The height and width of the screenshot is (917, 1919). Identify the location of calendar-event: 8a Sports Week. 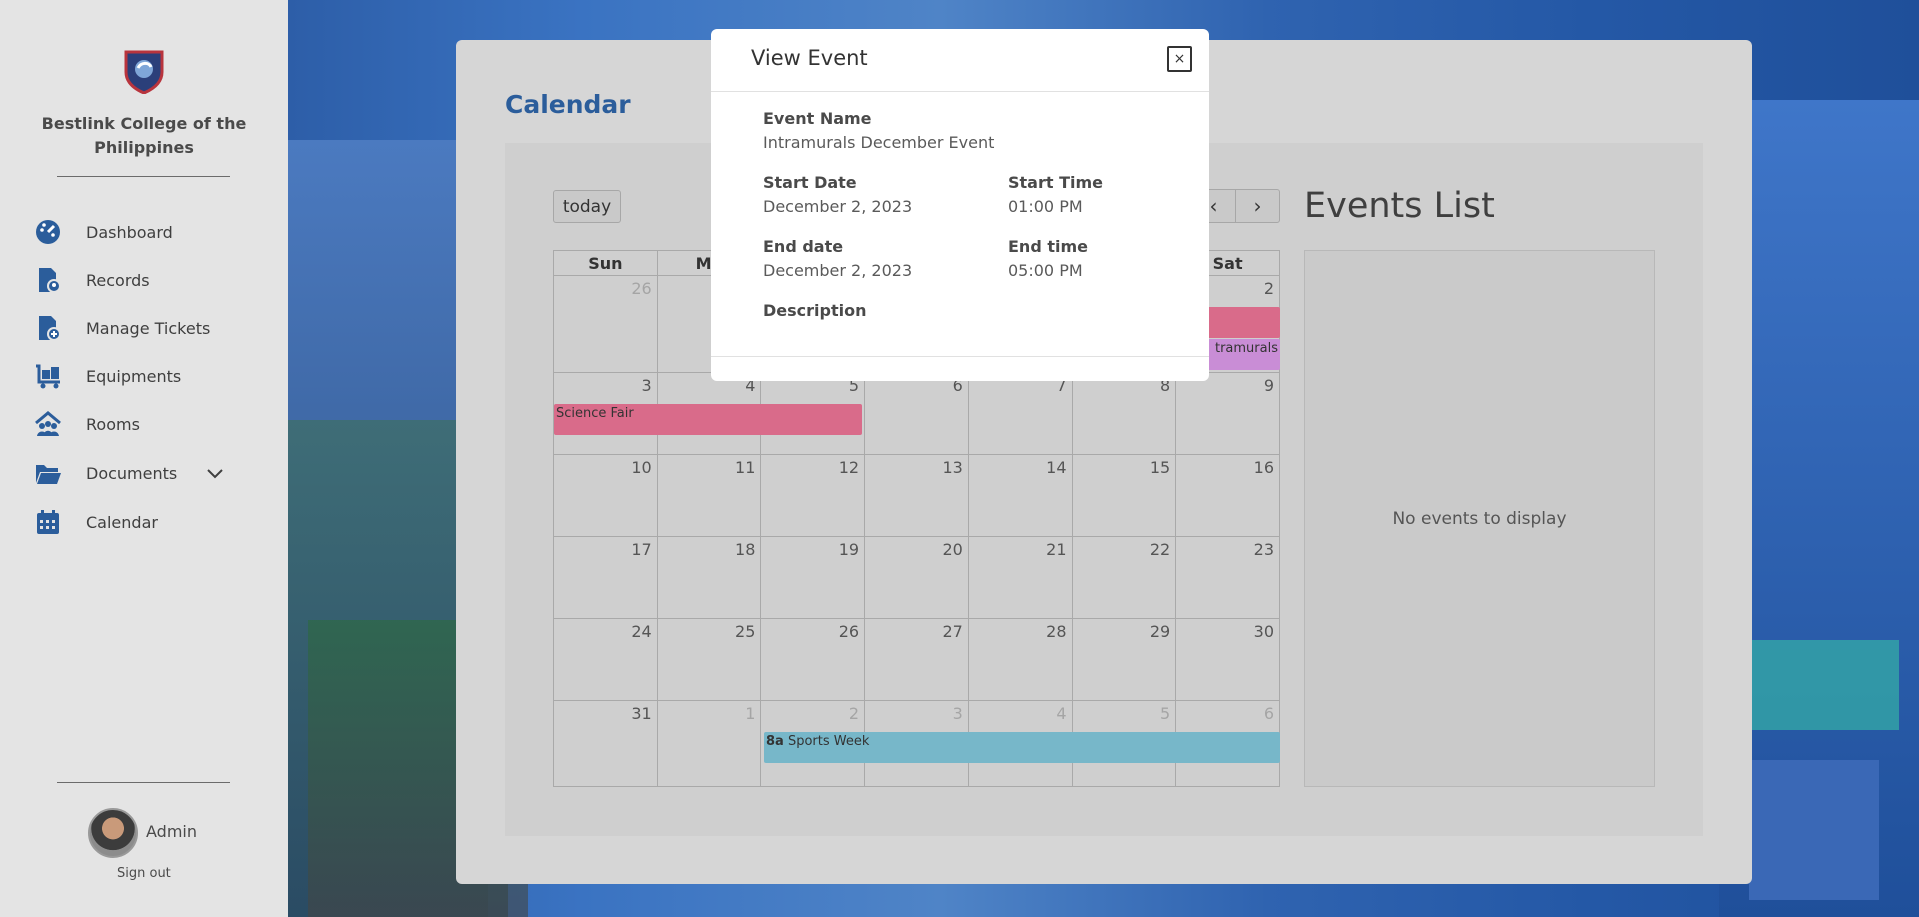
(1022, 747).